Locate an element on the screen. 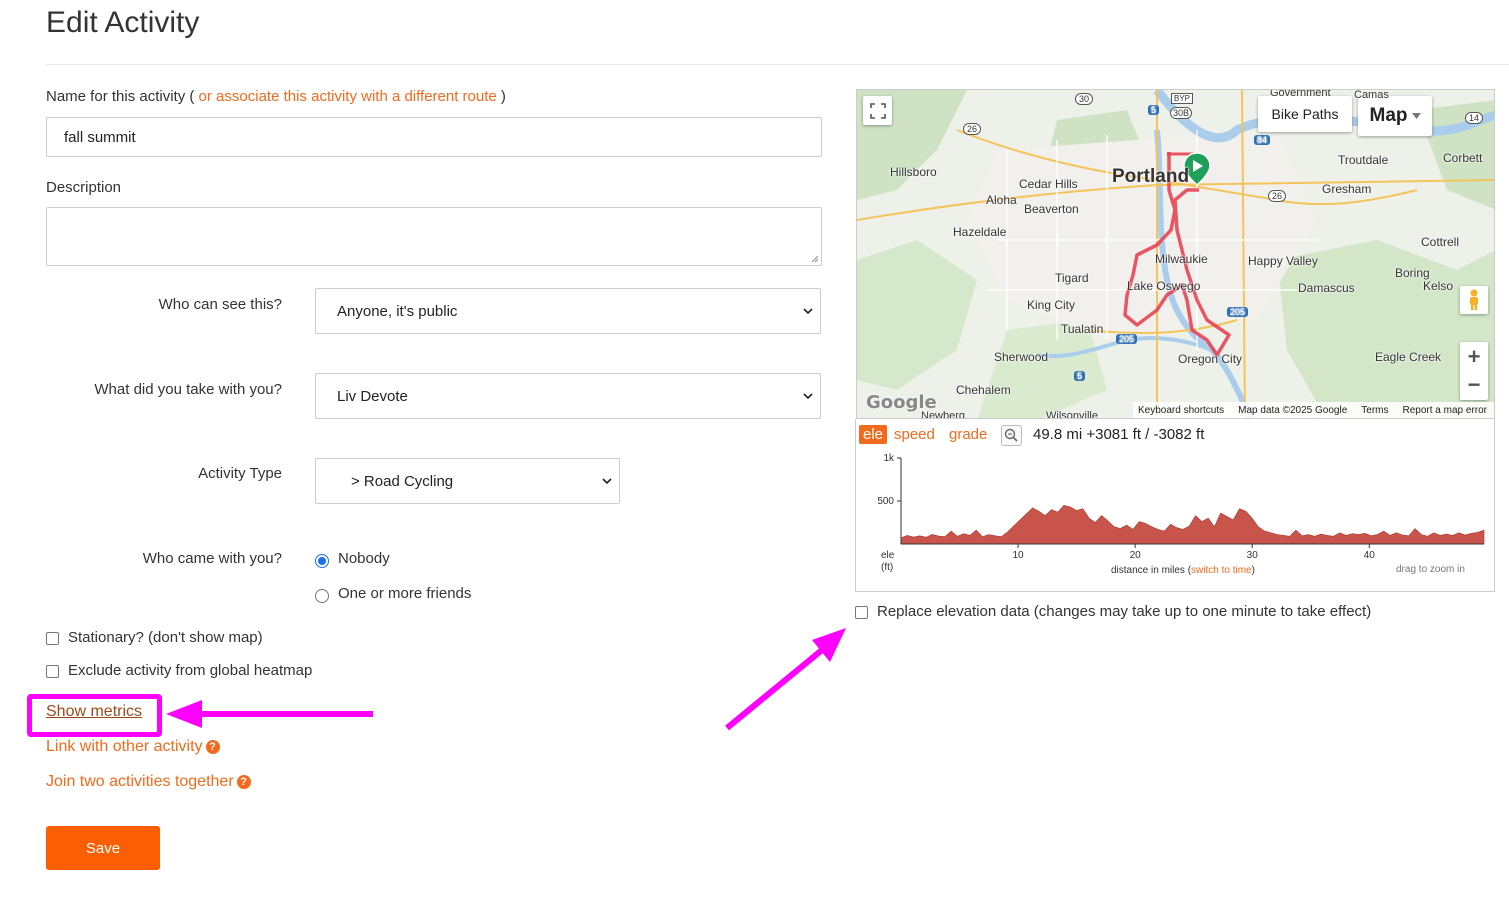 The image size is (1509, 900). header-divider is located at coordinates (777, 64).